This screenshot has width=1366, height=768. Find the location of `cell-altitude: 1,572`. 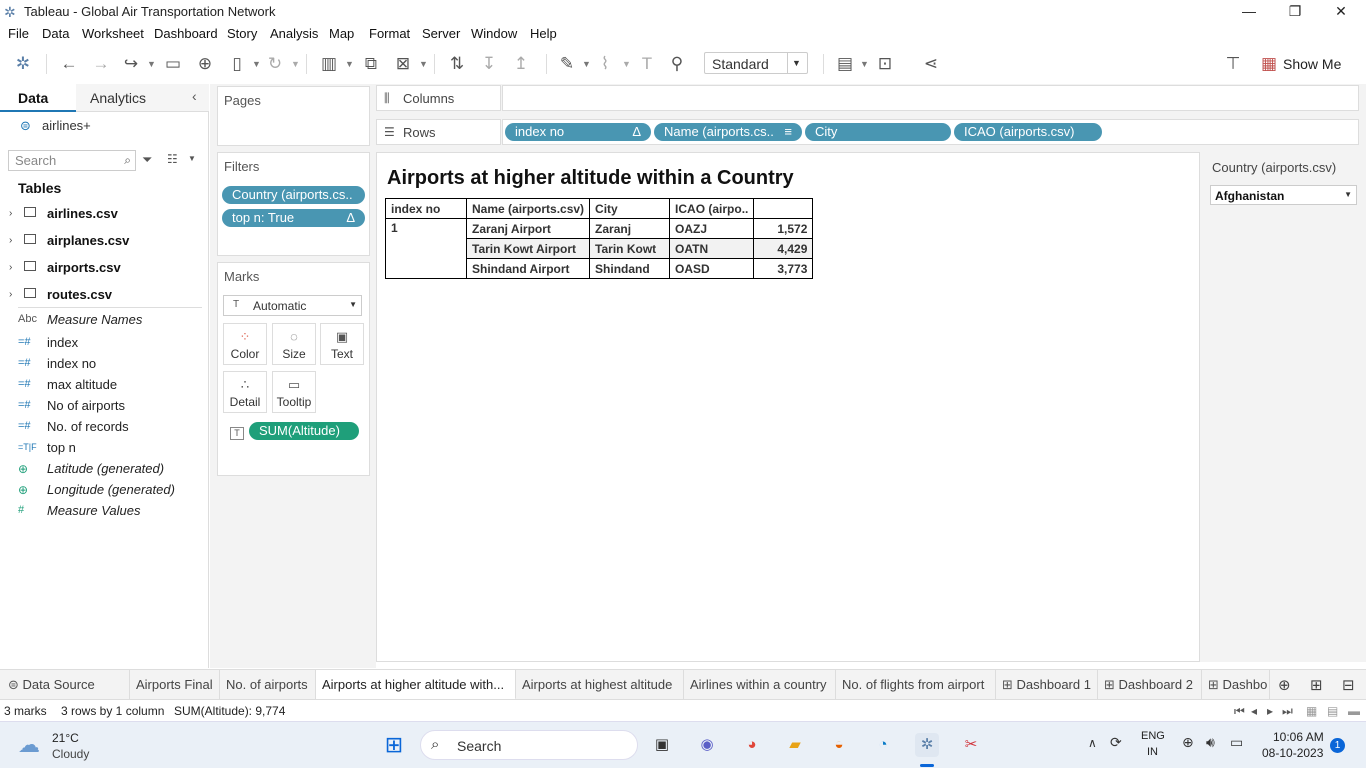

cell-altitude: 1,572 is located at coordinates (783, 228).